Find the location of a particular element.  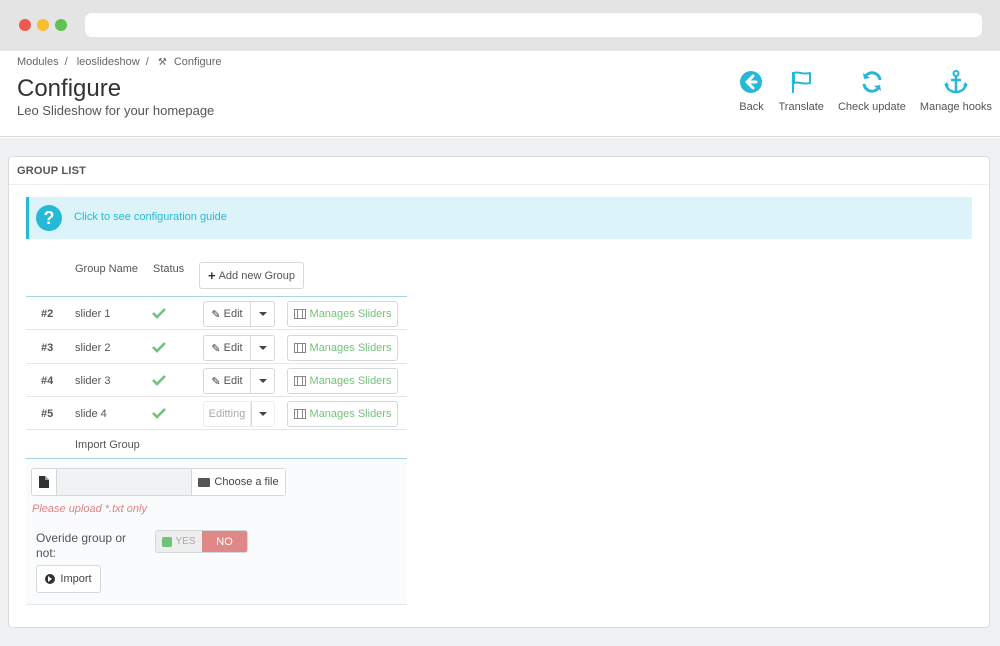

circle-arrow-right-icon is located at coordinates (50, 579).